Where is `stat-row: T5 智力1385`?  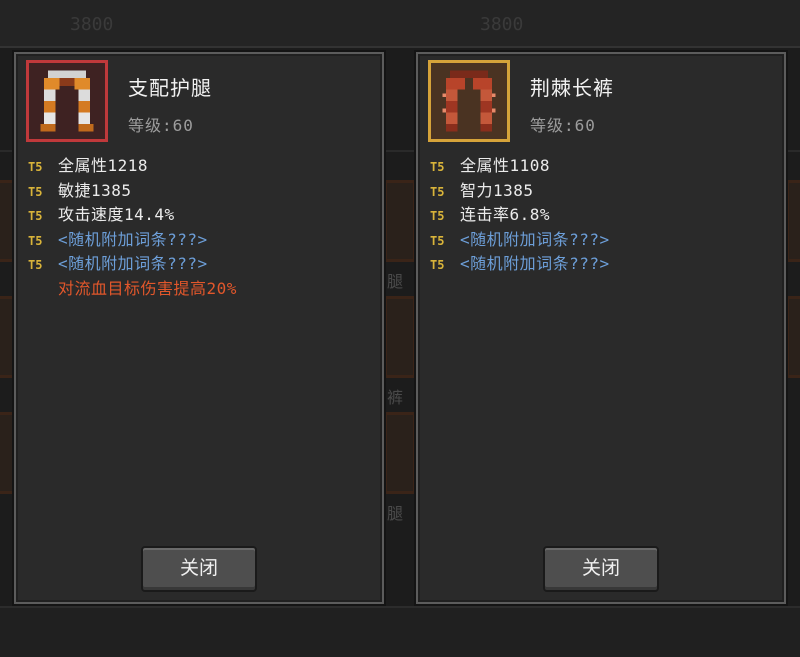
stat-row: T5 智力1385 is located at coordinates (600, 191).